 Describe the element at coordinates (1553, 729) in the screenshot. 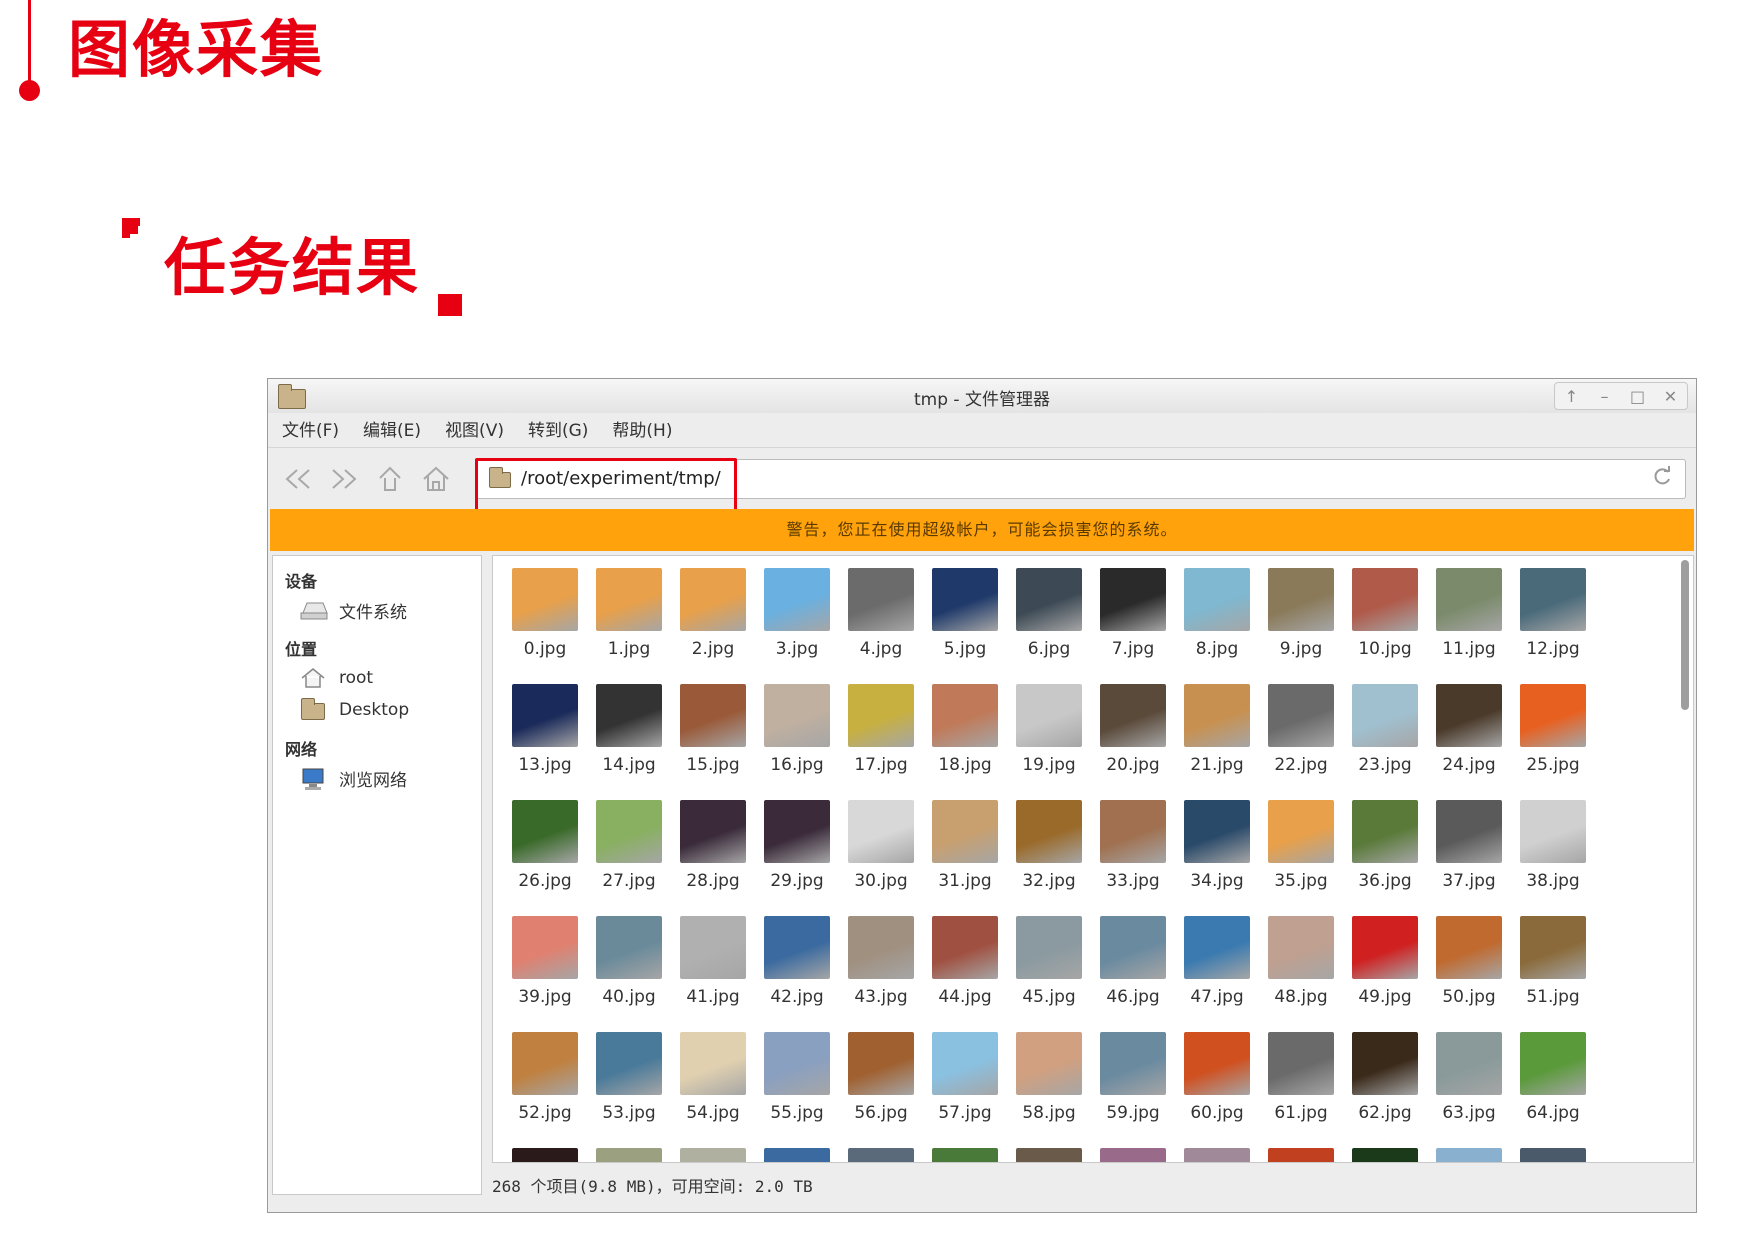

I see `file-item: 25.jpg` at that location.